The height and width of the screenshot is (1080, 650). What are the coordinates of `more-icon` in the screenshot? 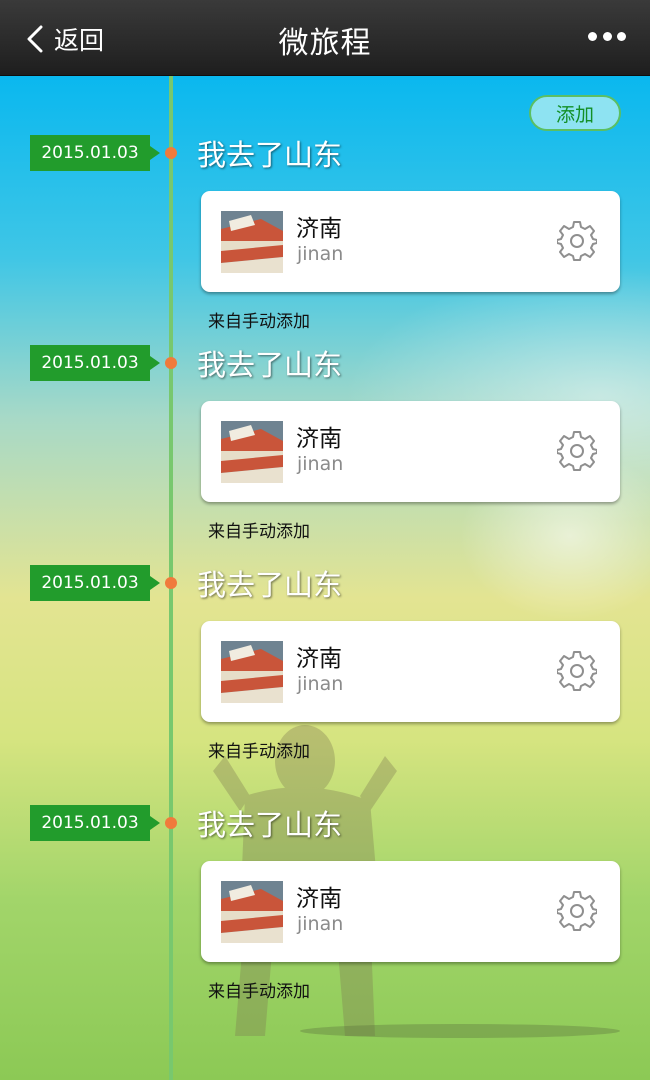 It's located at (607, 36).